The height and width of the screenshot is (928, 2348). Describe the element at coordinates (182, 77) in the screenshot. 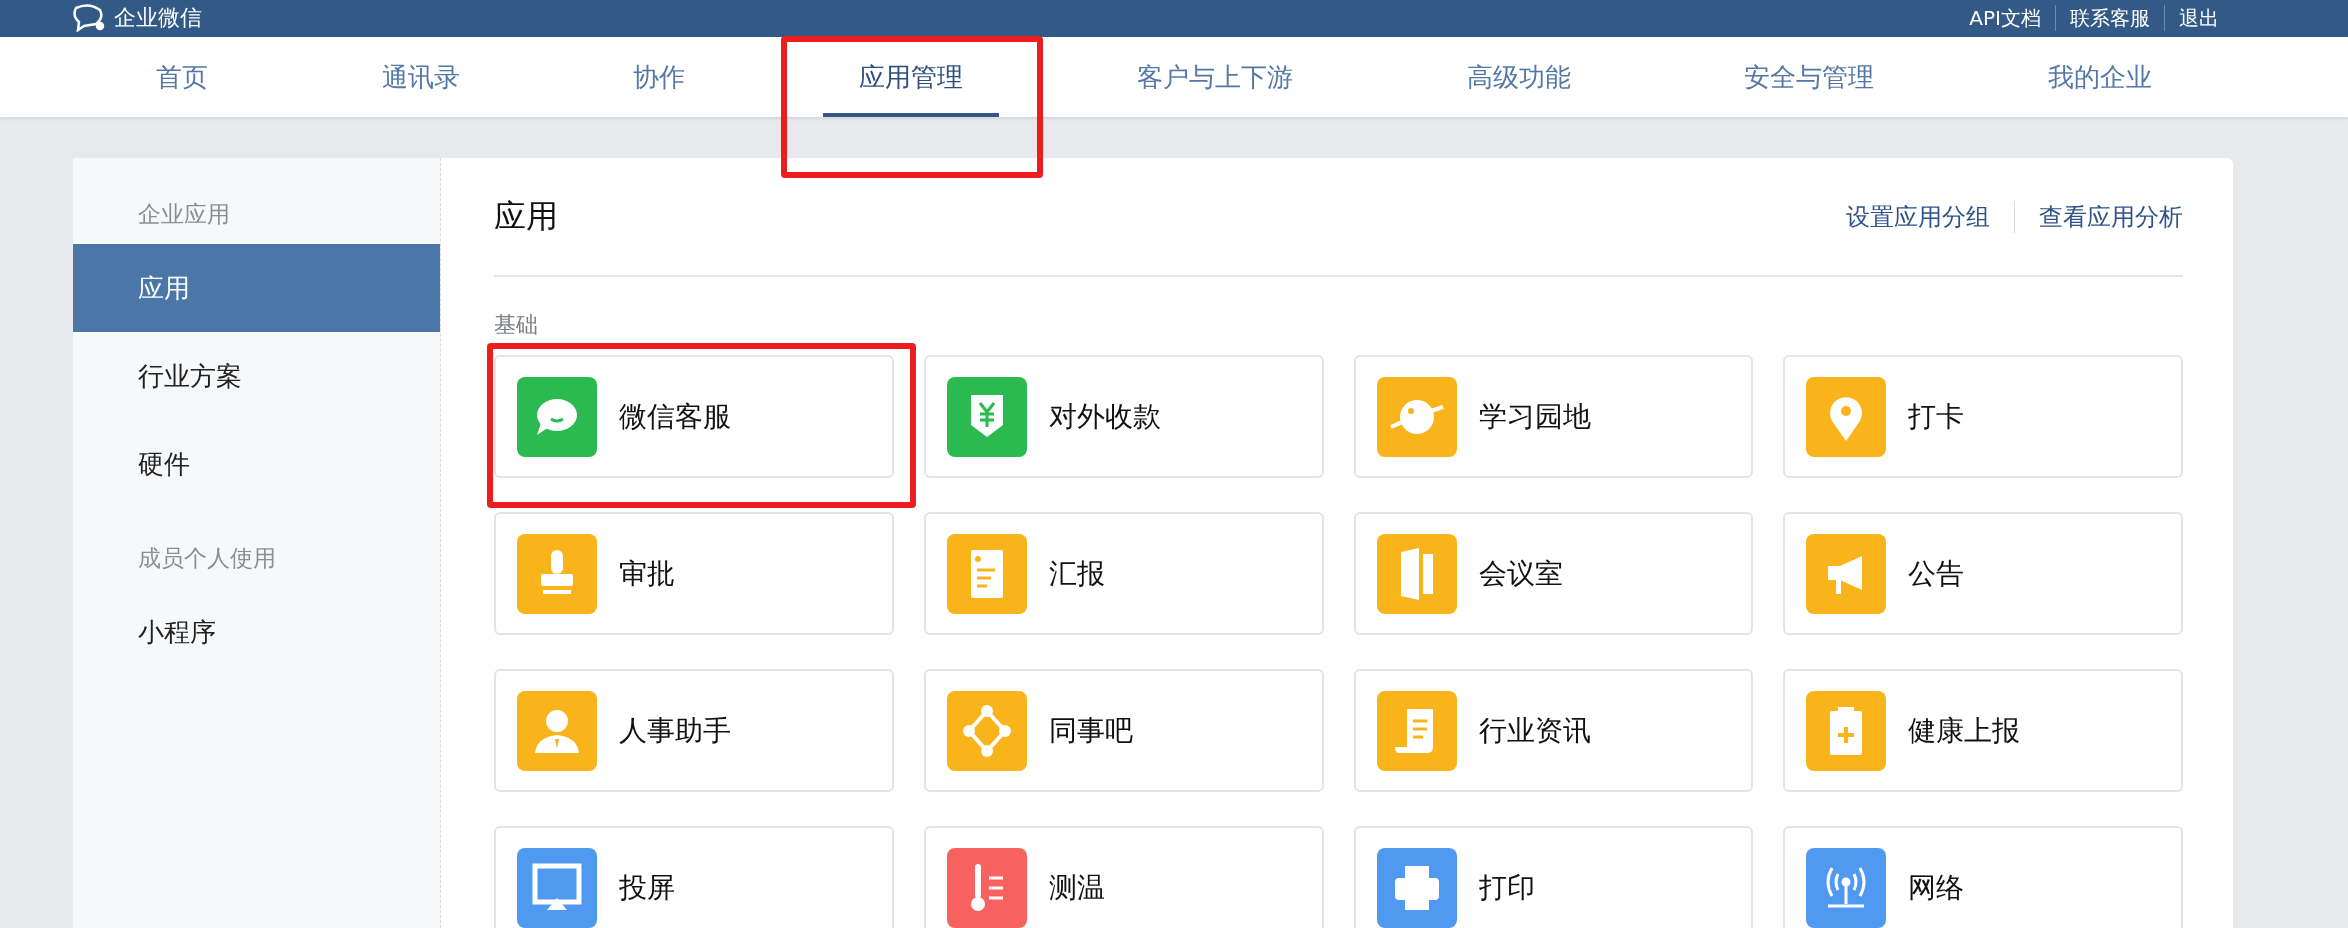

I see `nav-tab: 首页` at that location.